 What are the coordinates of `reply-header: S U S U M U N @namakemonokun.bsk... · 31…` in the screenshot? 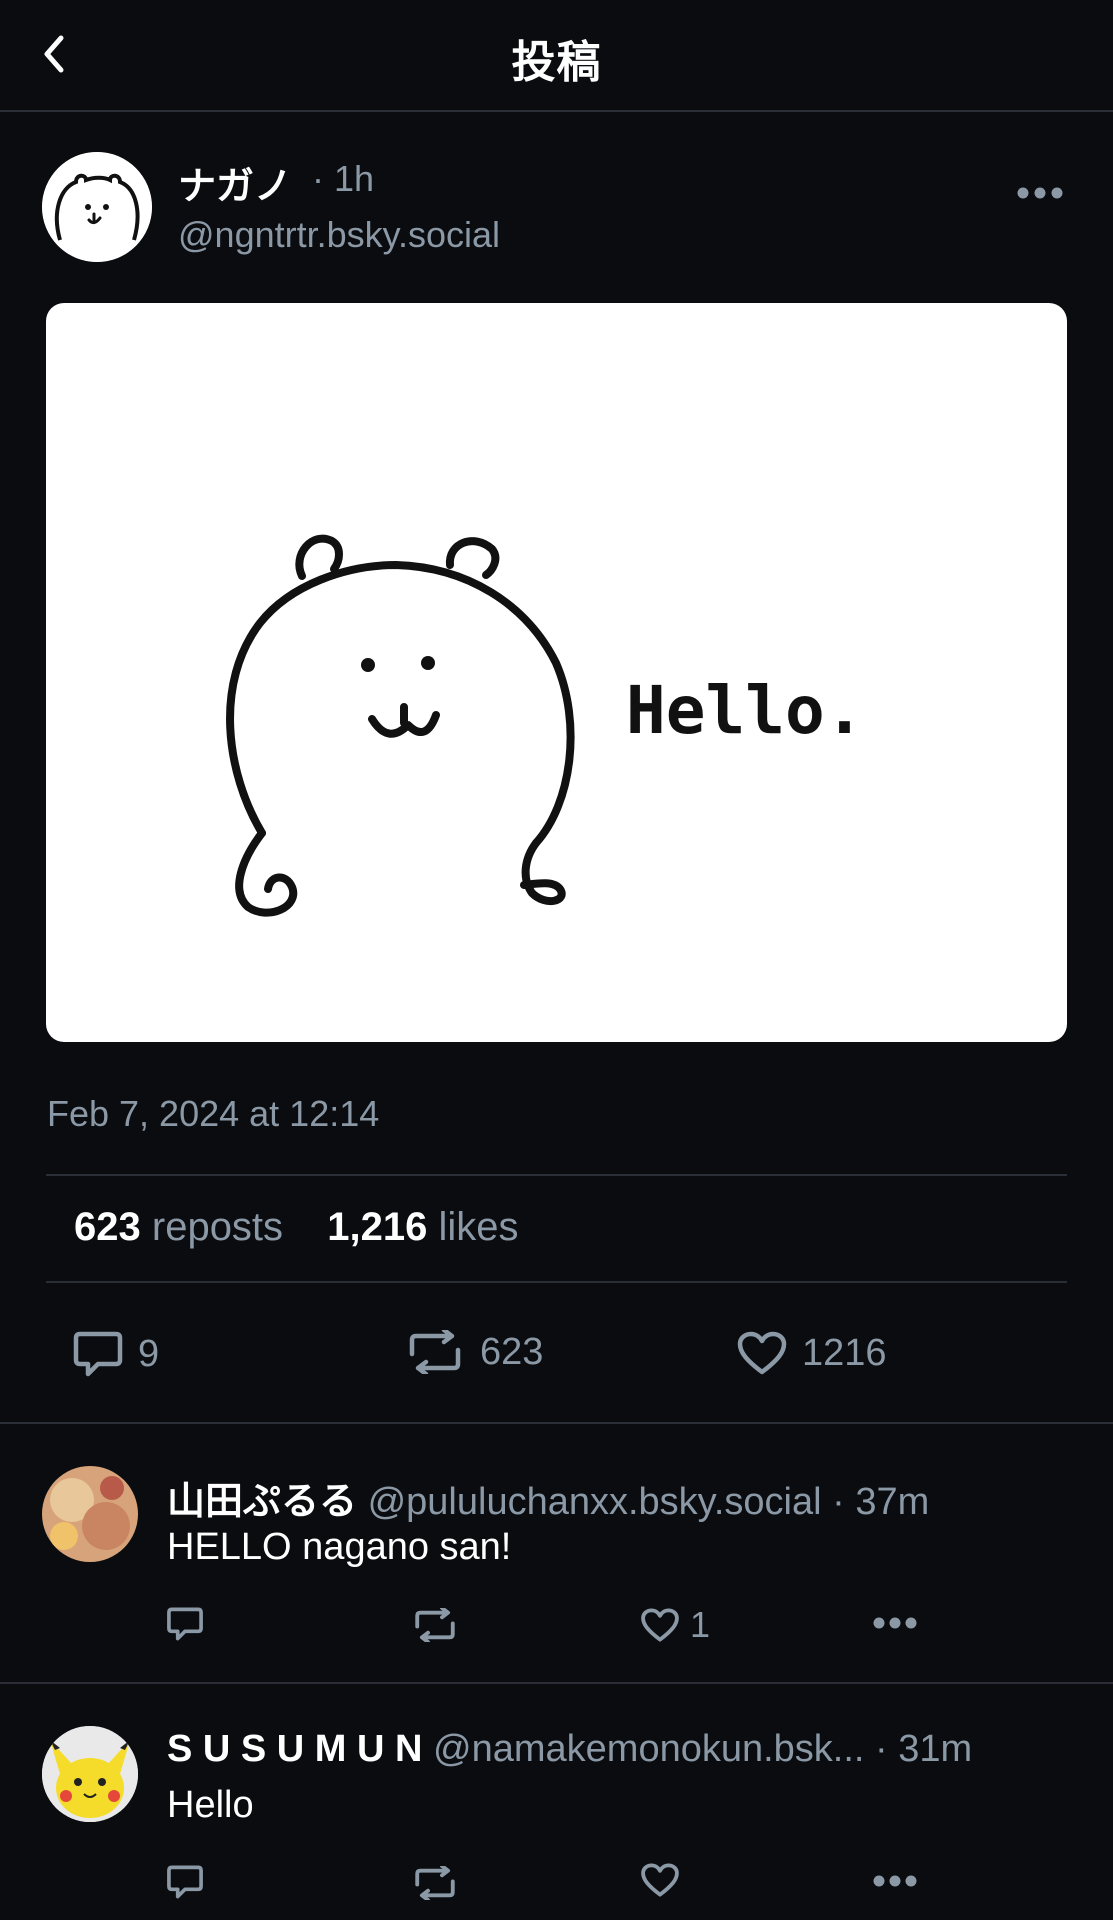 It's located at (569, 1749).